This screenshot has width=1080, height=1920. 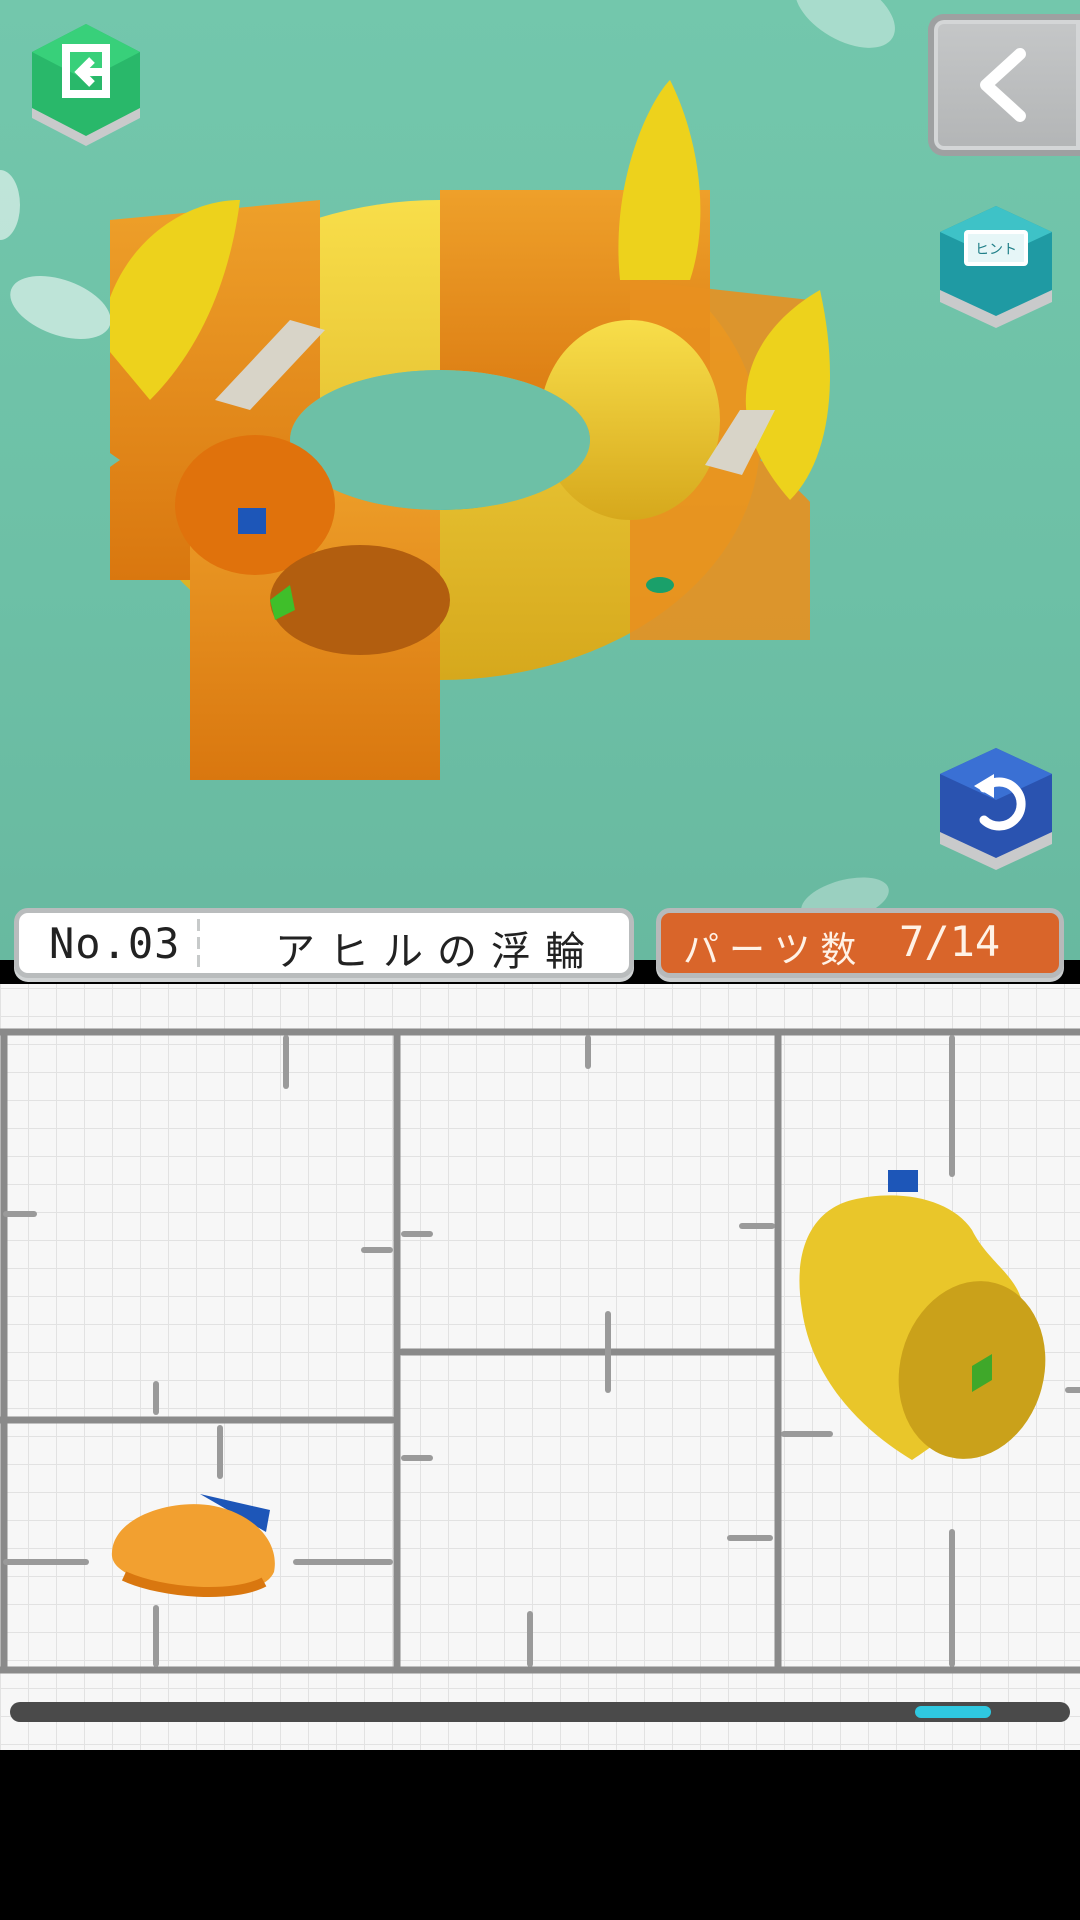 I want to click on yellow-head-part, so click(x=927, y=1335).